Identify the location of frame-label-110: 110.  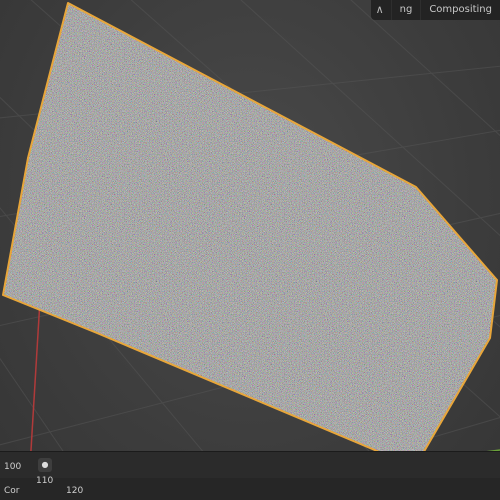
(45, 481).